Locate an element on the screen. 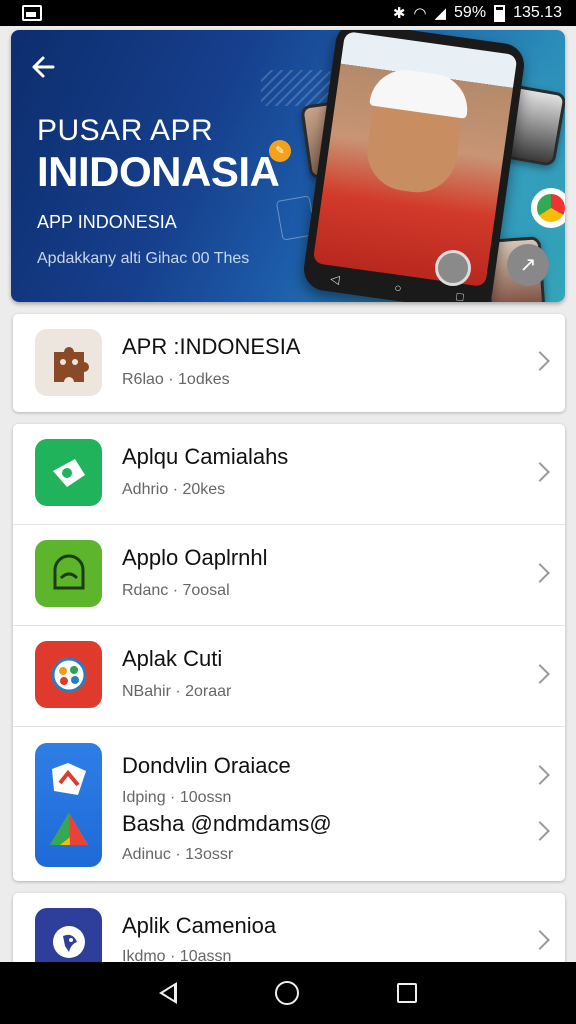 The image size is (576, 1024). gallery-notification-icon is located at coordinates (32, 13).